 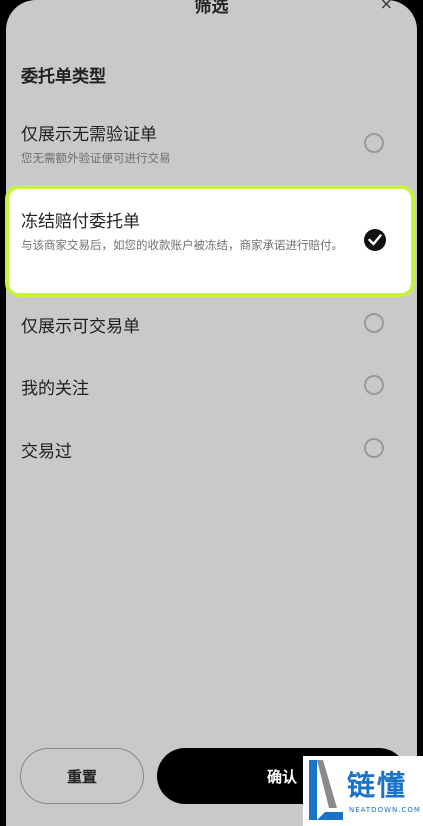 What do you see at coordinates (96, 158) in the screenshot?
I see `option-description: 您无需额外验证便可进行交易` at bounding box center [96, 158].